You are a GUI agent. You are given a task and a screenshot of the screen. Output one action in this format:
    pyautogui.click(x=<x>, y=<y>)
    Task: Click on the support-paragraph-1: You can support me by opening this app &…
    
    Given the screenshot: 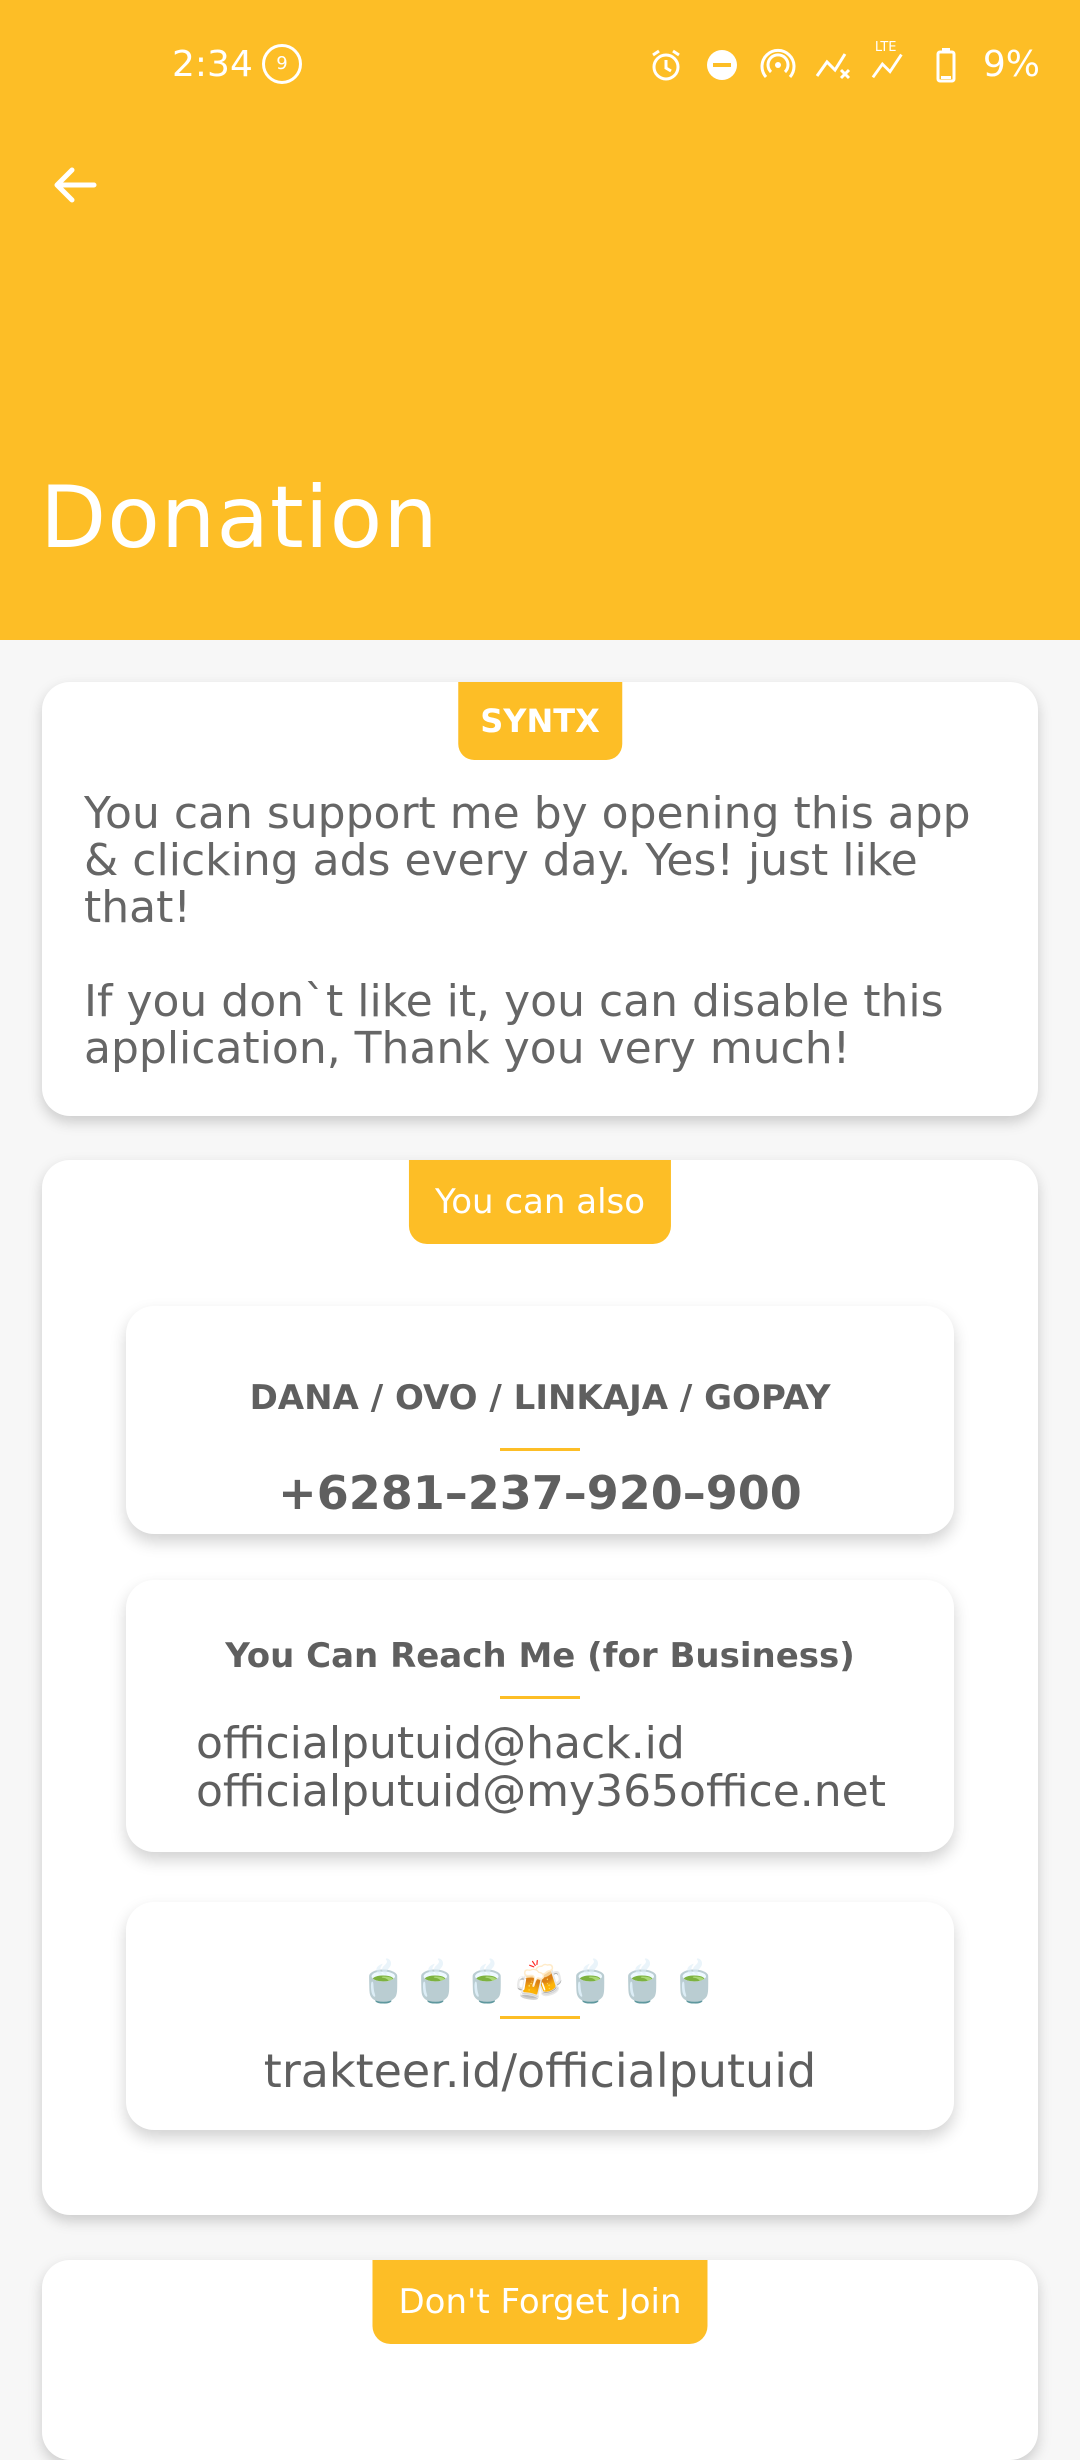 What is the action you would take?
    pyautogui.click(x=527, y=860)
    